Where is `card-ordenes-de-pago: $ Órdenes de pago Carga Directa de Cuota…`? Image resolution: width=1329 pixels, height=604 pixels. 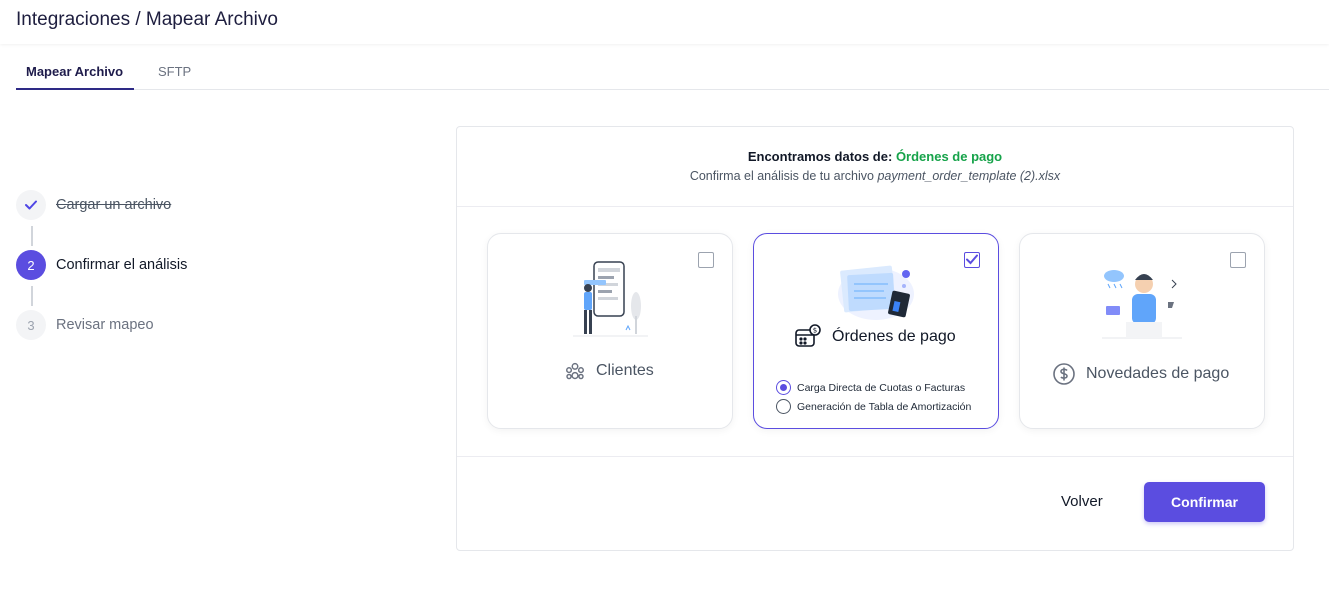
card-ordenes-de-pago: $ Órdenes de pago Carga Directa de Cuota… is located at coordinates (876, 331).